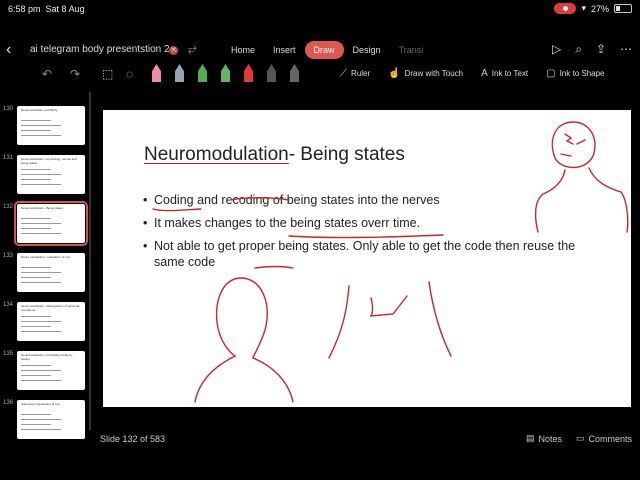 This screenshot has width=640, height=480. I want to click on pen-gray-icon, so click(179, 73).